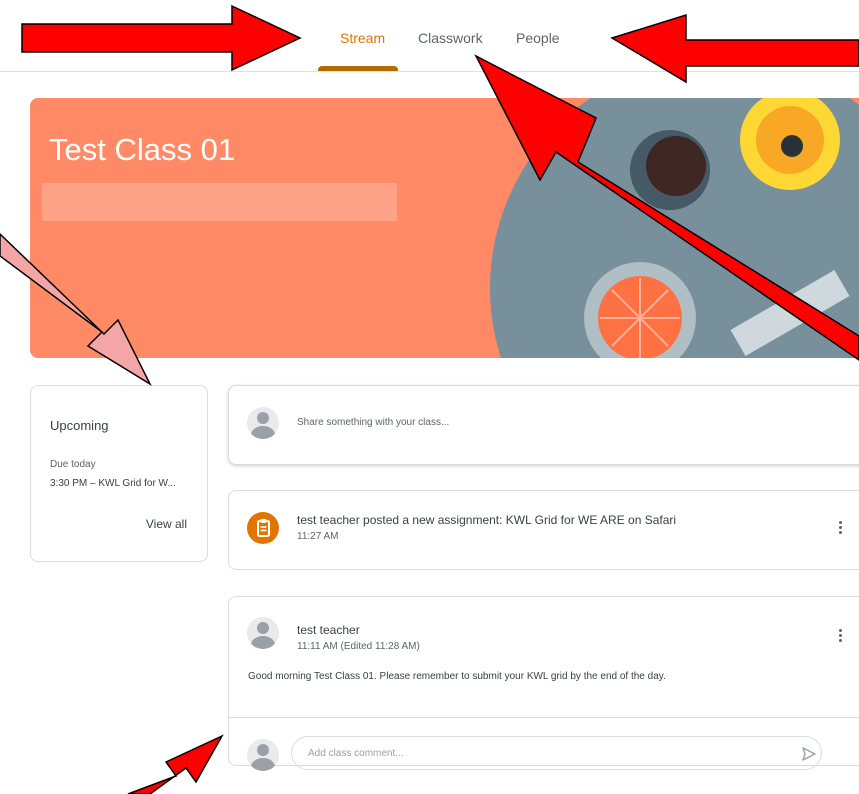 This screenshot has height=794, width=859. I want to click on class-subtitle-redacted, so click(219, 202).